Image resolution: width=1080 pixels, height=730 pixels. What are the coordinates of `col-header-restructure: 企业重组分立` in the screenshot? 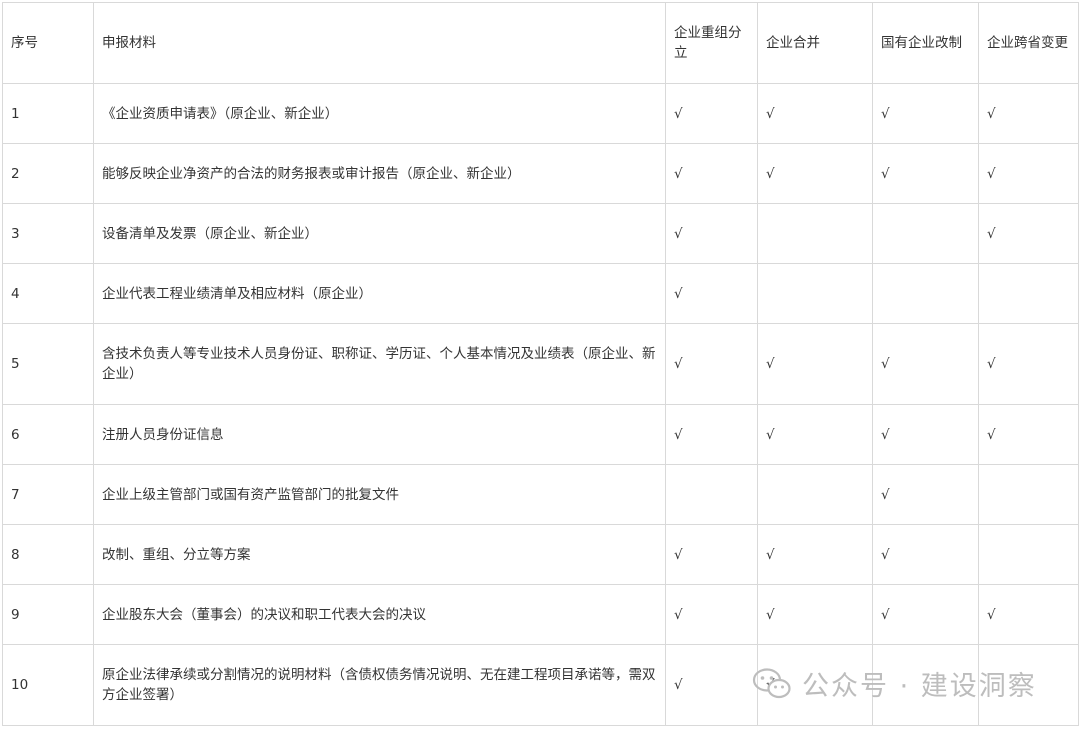 It's located at (711, 43).